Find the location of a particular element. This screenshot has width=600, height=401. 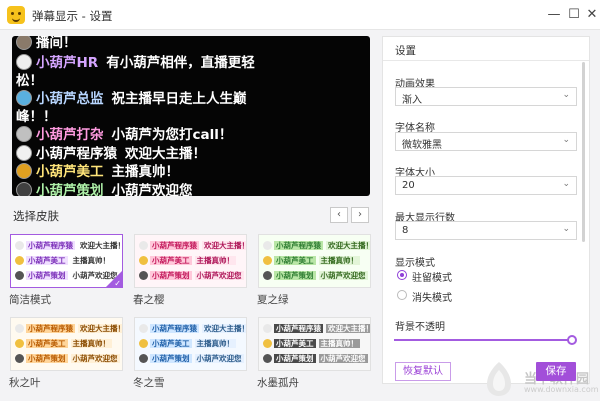

skin-section-title: 选择皮肤 is located at coordinates (36, 216).